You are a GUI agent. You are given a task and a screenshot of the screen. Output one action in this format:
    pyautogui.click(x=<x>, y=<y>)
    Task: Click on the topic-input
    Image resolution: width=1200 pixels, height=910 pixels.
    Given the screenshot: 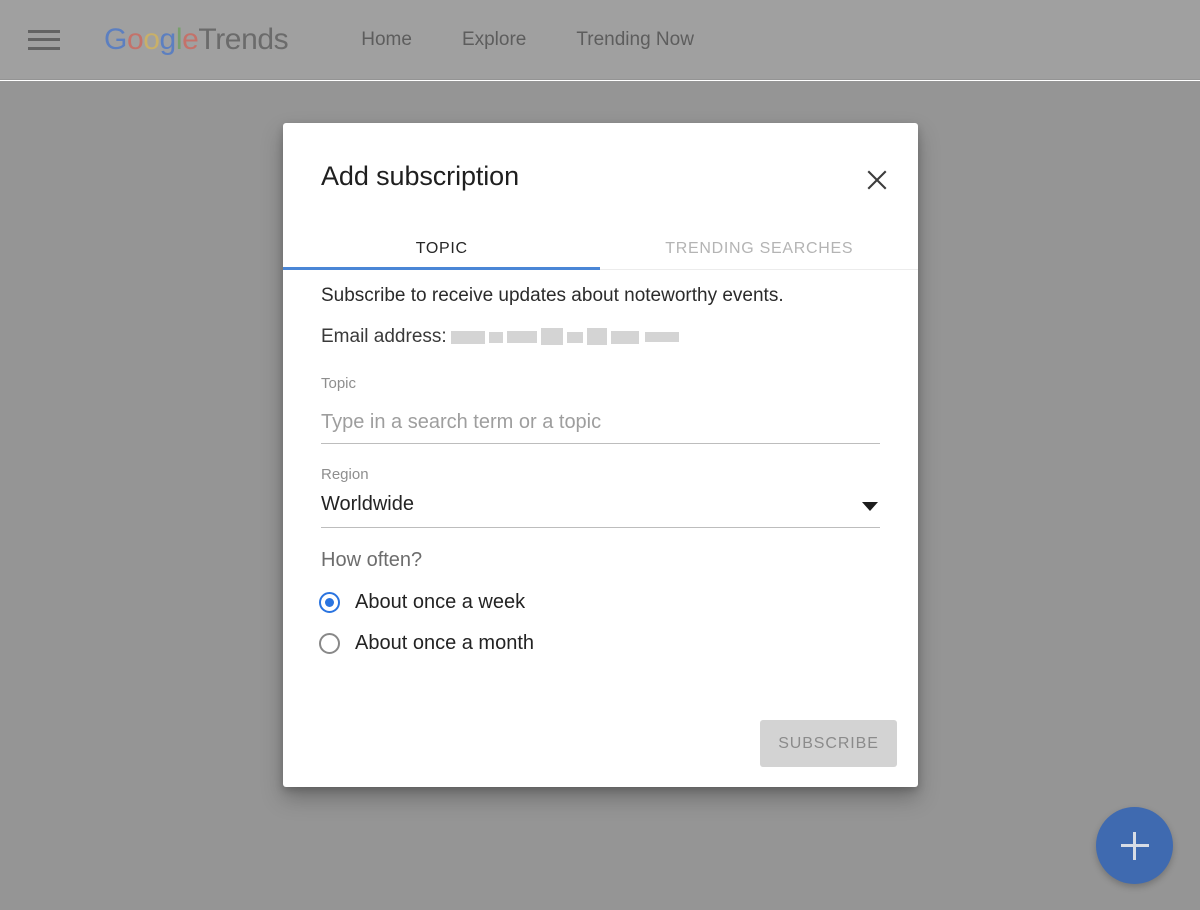 What is the action you would take?
    pyautogui.click(x=600, y=427)
    